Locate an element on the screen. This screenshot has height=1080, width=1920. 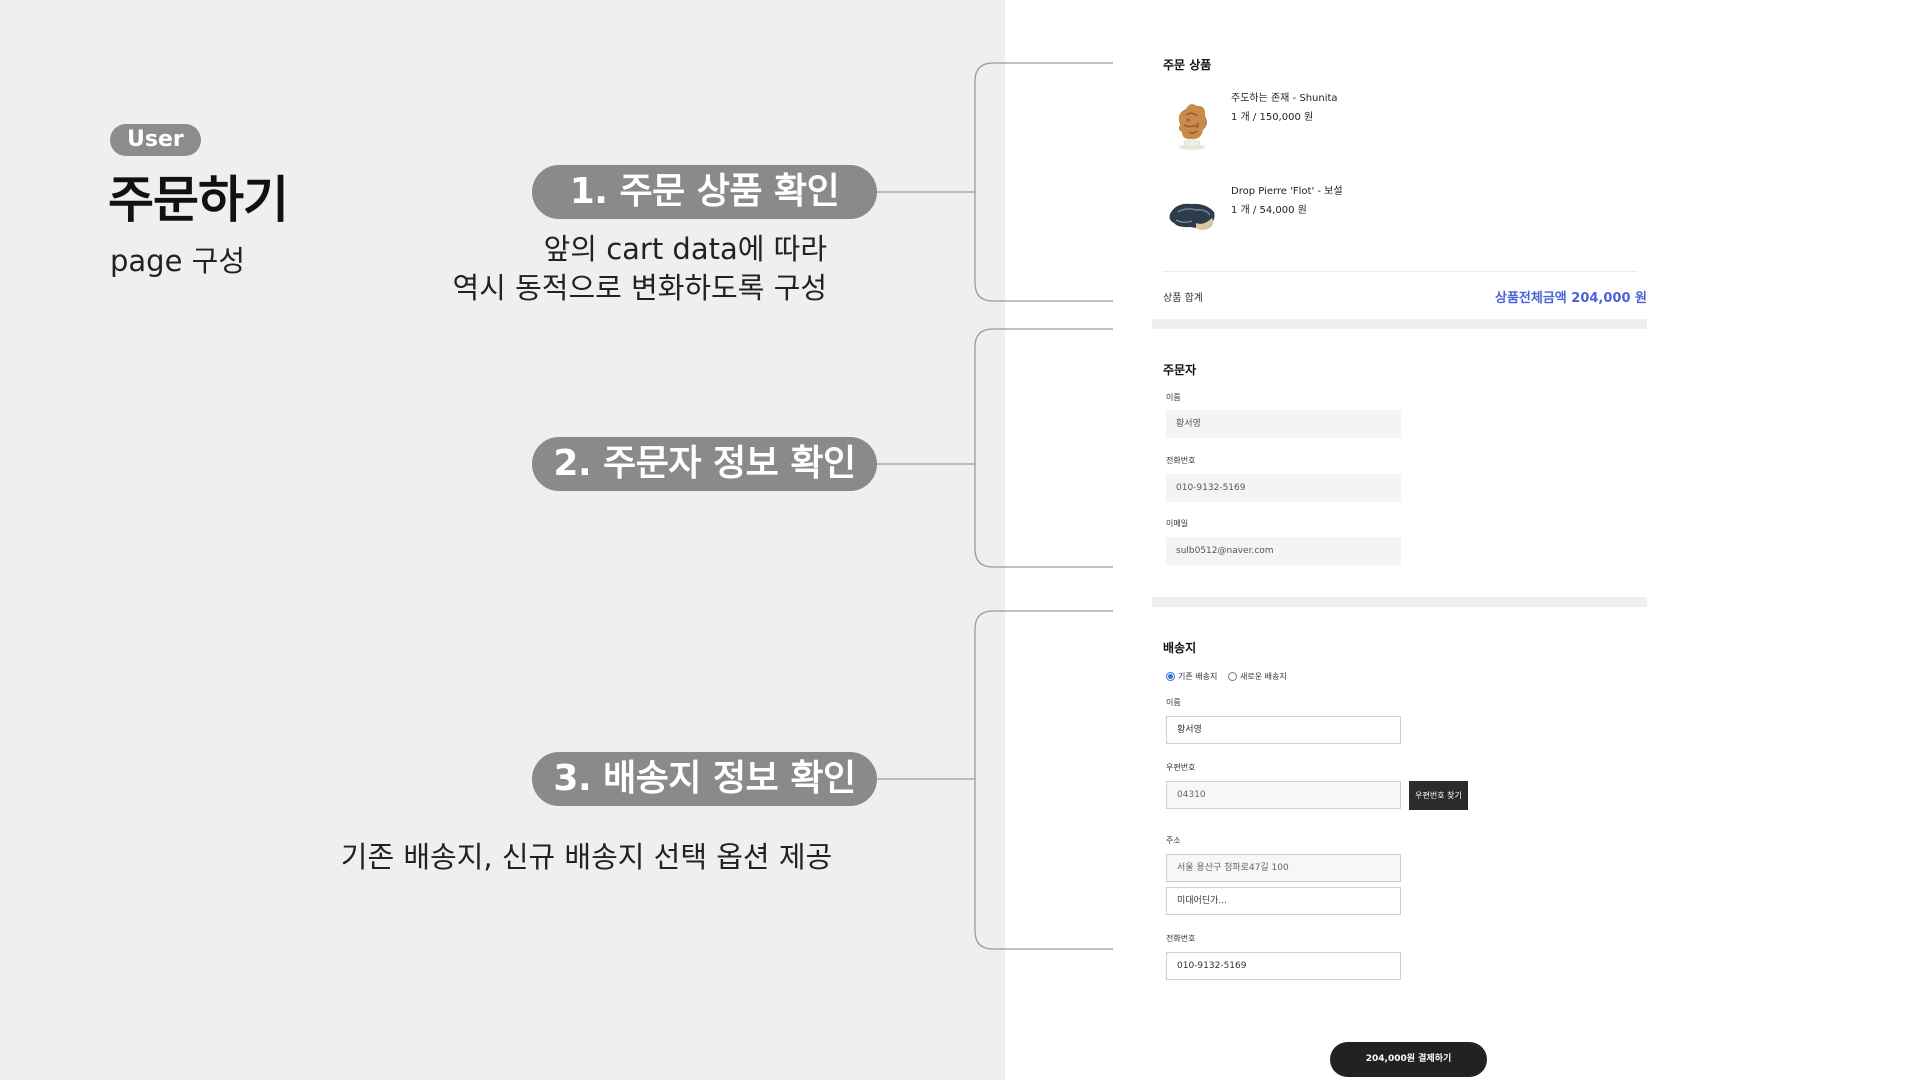
product-qty-price-2: 1 개 / 54,000 원 is located at coordinates (1269, 210).